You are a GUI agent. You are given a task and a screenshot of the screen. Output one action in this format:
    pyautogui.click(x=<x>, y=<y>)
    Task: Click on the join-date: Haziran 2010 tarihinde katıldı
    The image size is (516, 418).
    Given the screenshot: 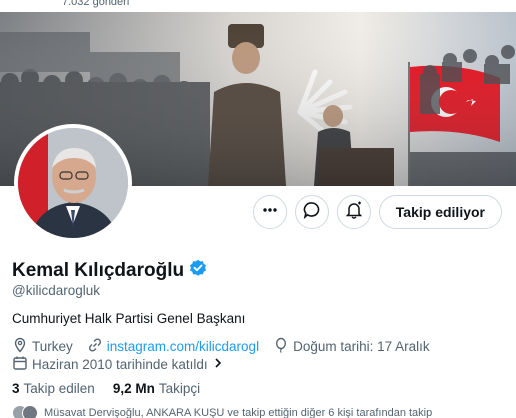 What is the action you would take?
    pyautogui.click(x=118, y=364)
    